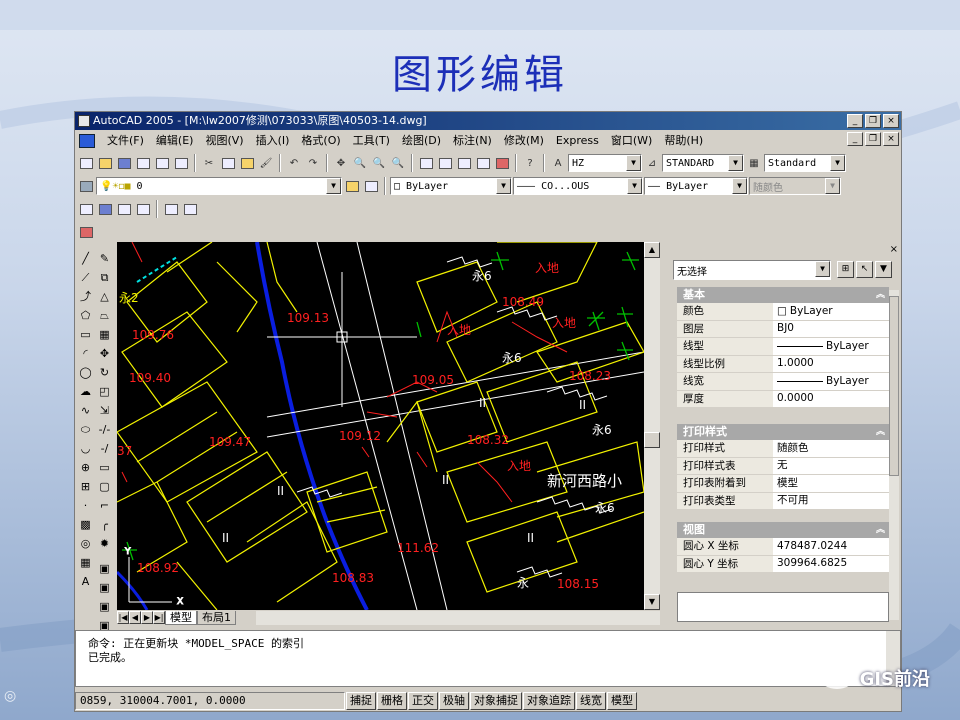 The image size is (960, 720). Describe the element at coordinates (754, 163) in the screenshot. I see `table-style-icon: ▦` at that location.